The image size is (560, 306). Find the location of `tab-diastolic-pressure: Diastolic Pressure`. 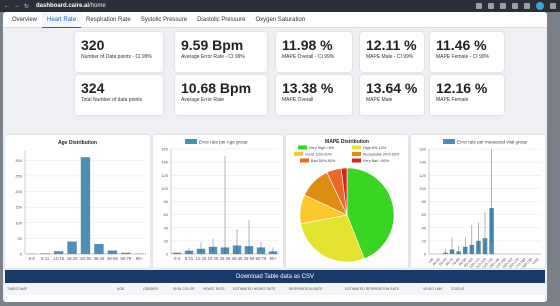

tab-diastolic-pressure: Diastolic Pressure is located at coordinates (221, 20).